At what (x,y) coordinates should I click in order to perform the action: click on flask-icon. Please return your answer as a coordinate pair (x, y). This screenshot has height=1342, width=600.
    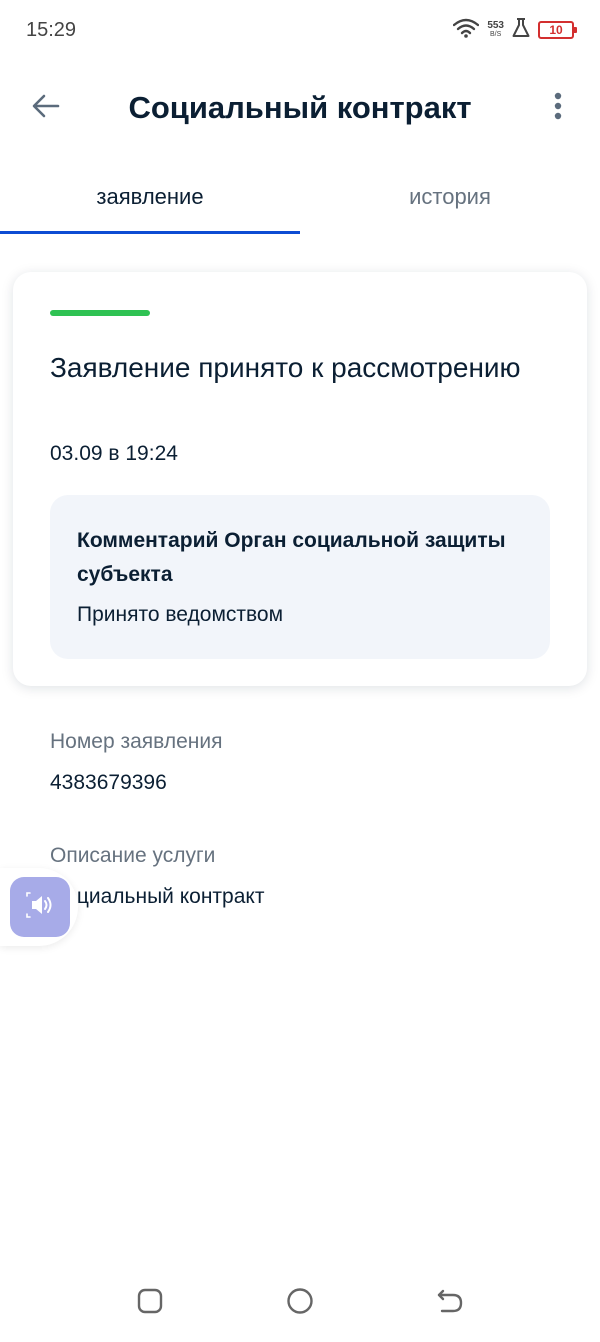
    Looking at the image, I should click on (521, 30).